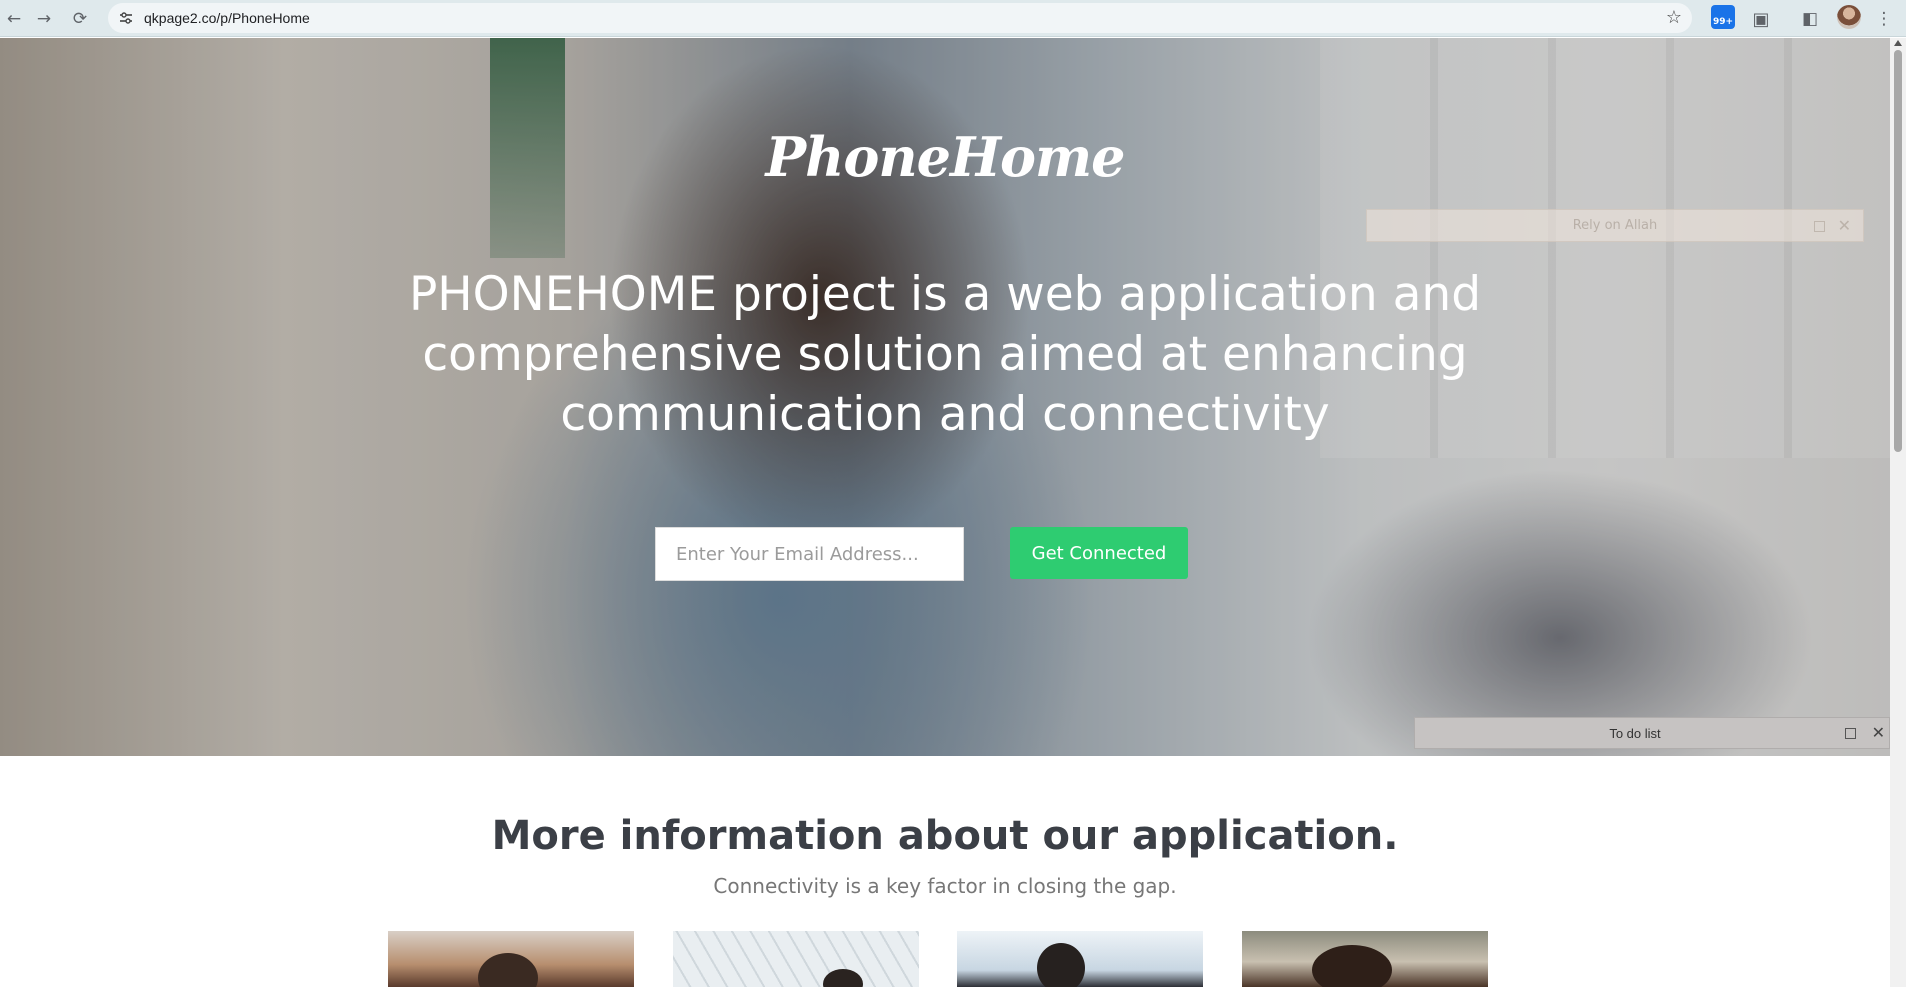 Image resolution: width=1906 pixels, height=987 pixels. What do you see at coordinates (227, 18) in the screenshot?
I see `url-text: qkpage2.co/p/PhoneHome` at bounding box center [227, 18].